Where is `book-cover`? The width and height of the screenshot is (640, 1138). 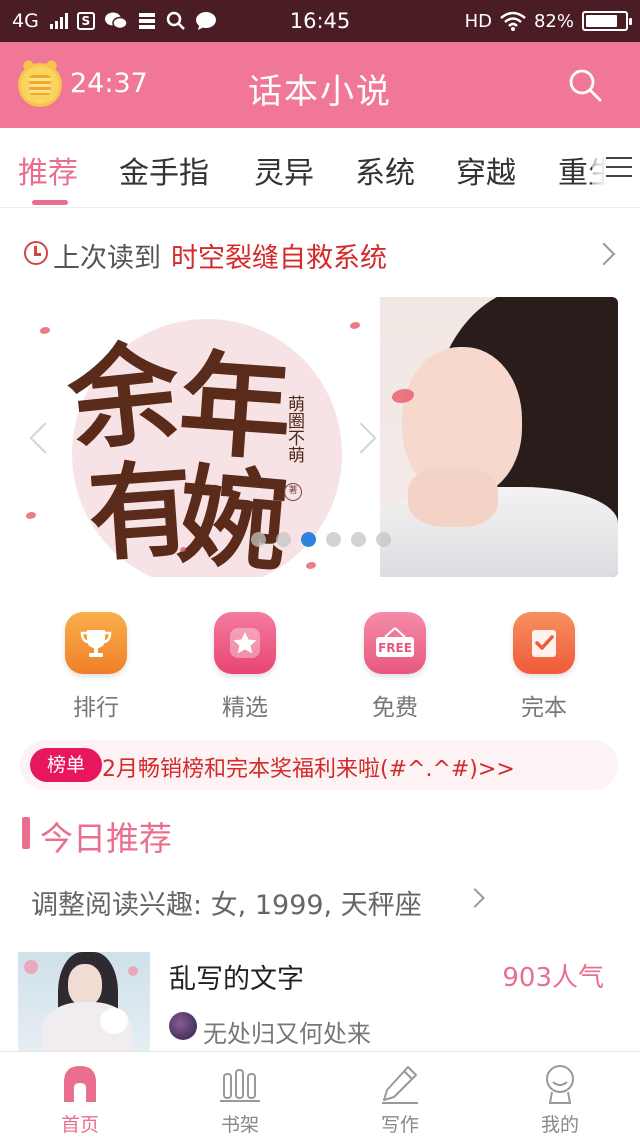 book-cover is located at coordinates (84, 1002).